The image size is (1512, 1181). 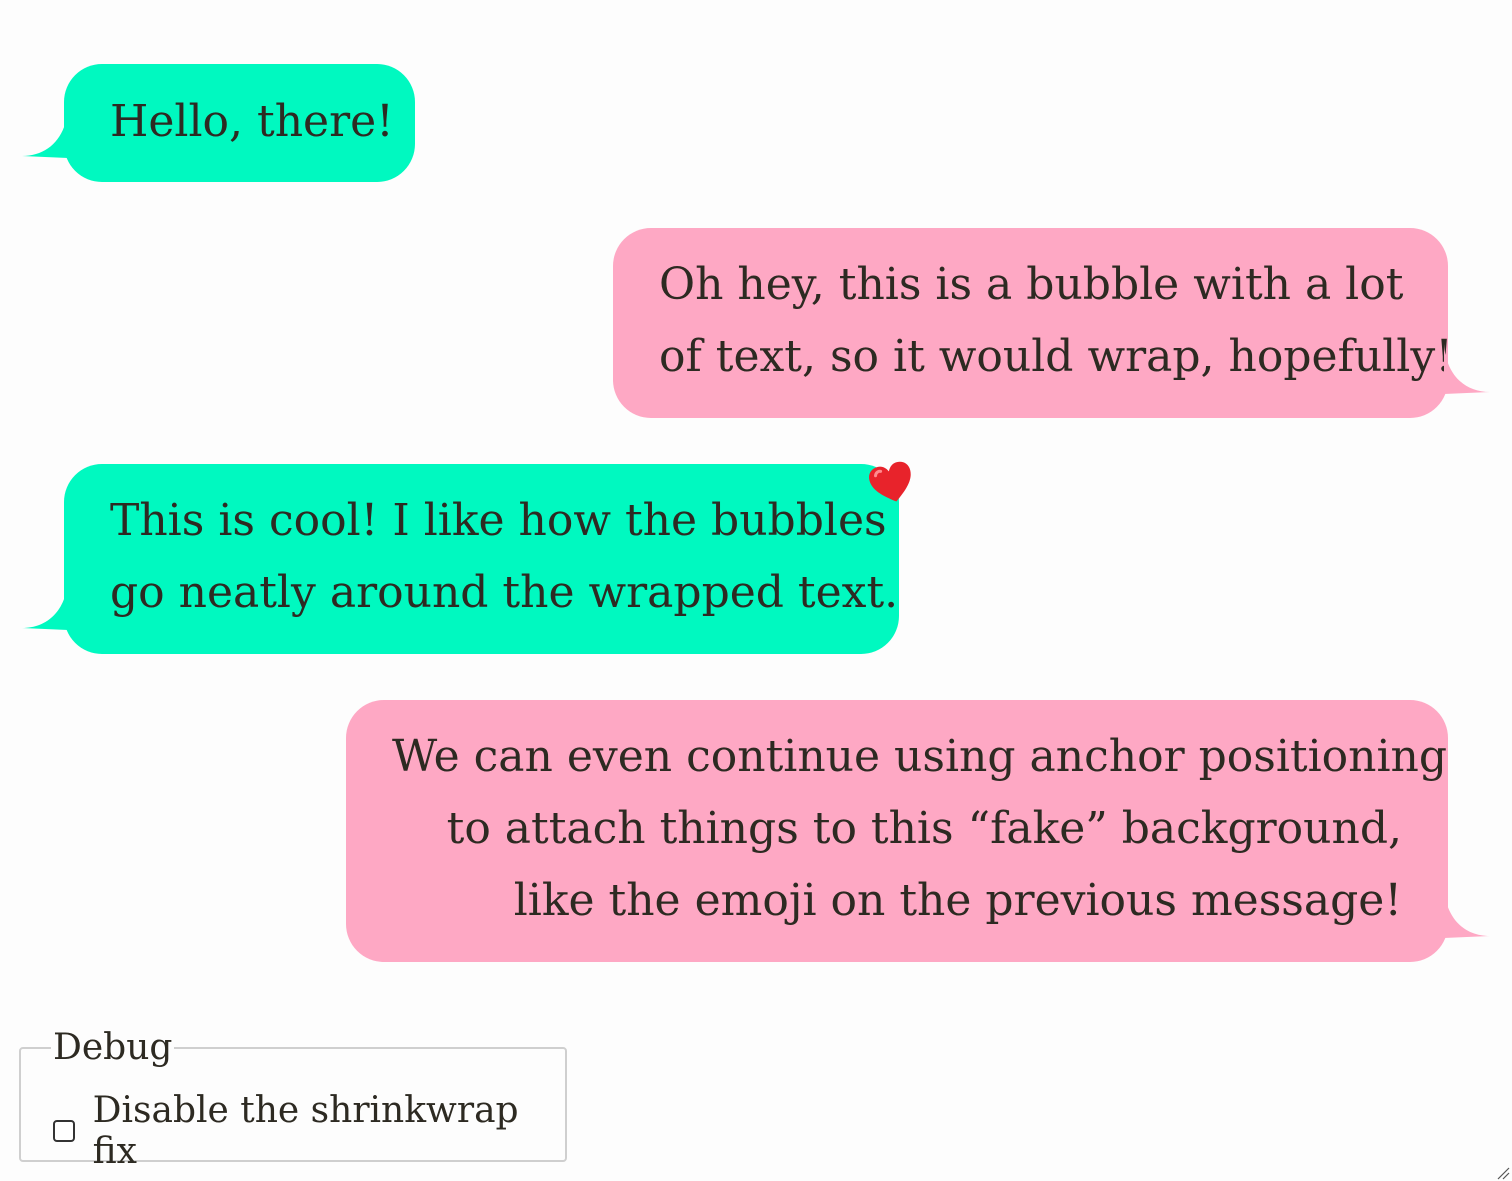 What do you see at coordinates (498, 520) in the screenshot?
I see `message-text-line: This is cool! I like how the bubbles` at bounding box center [498, 520].